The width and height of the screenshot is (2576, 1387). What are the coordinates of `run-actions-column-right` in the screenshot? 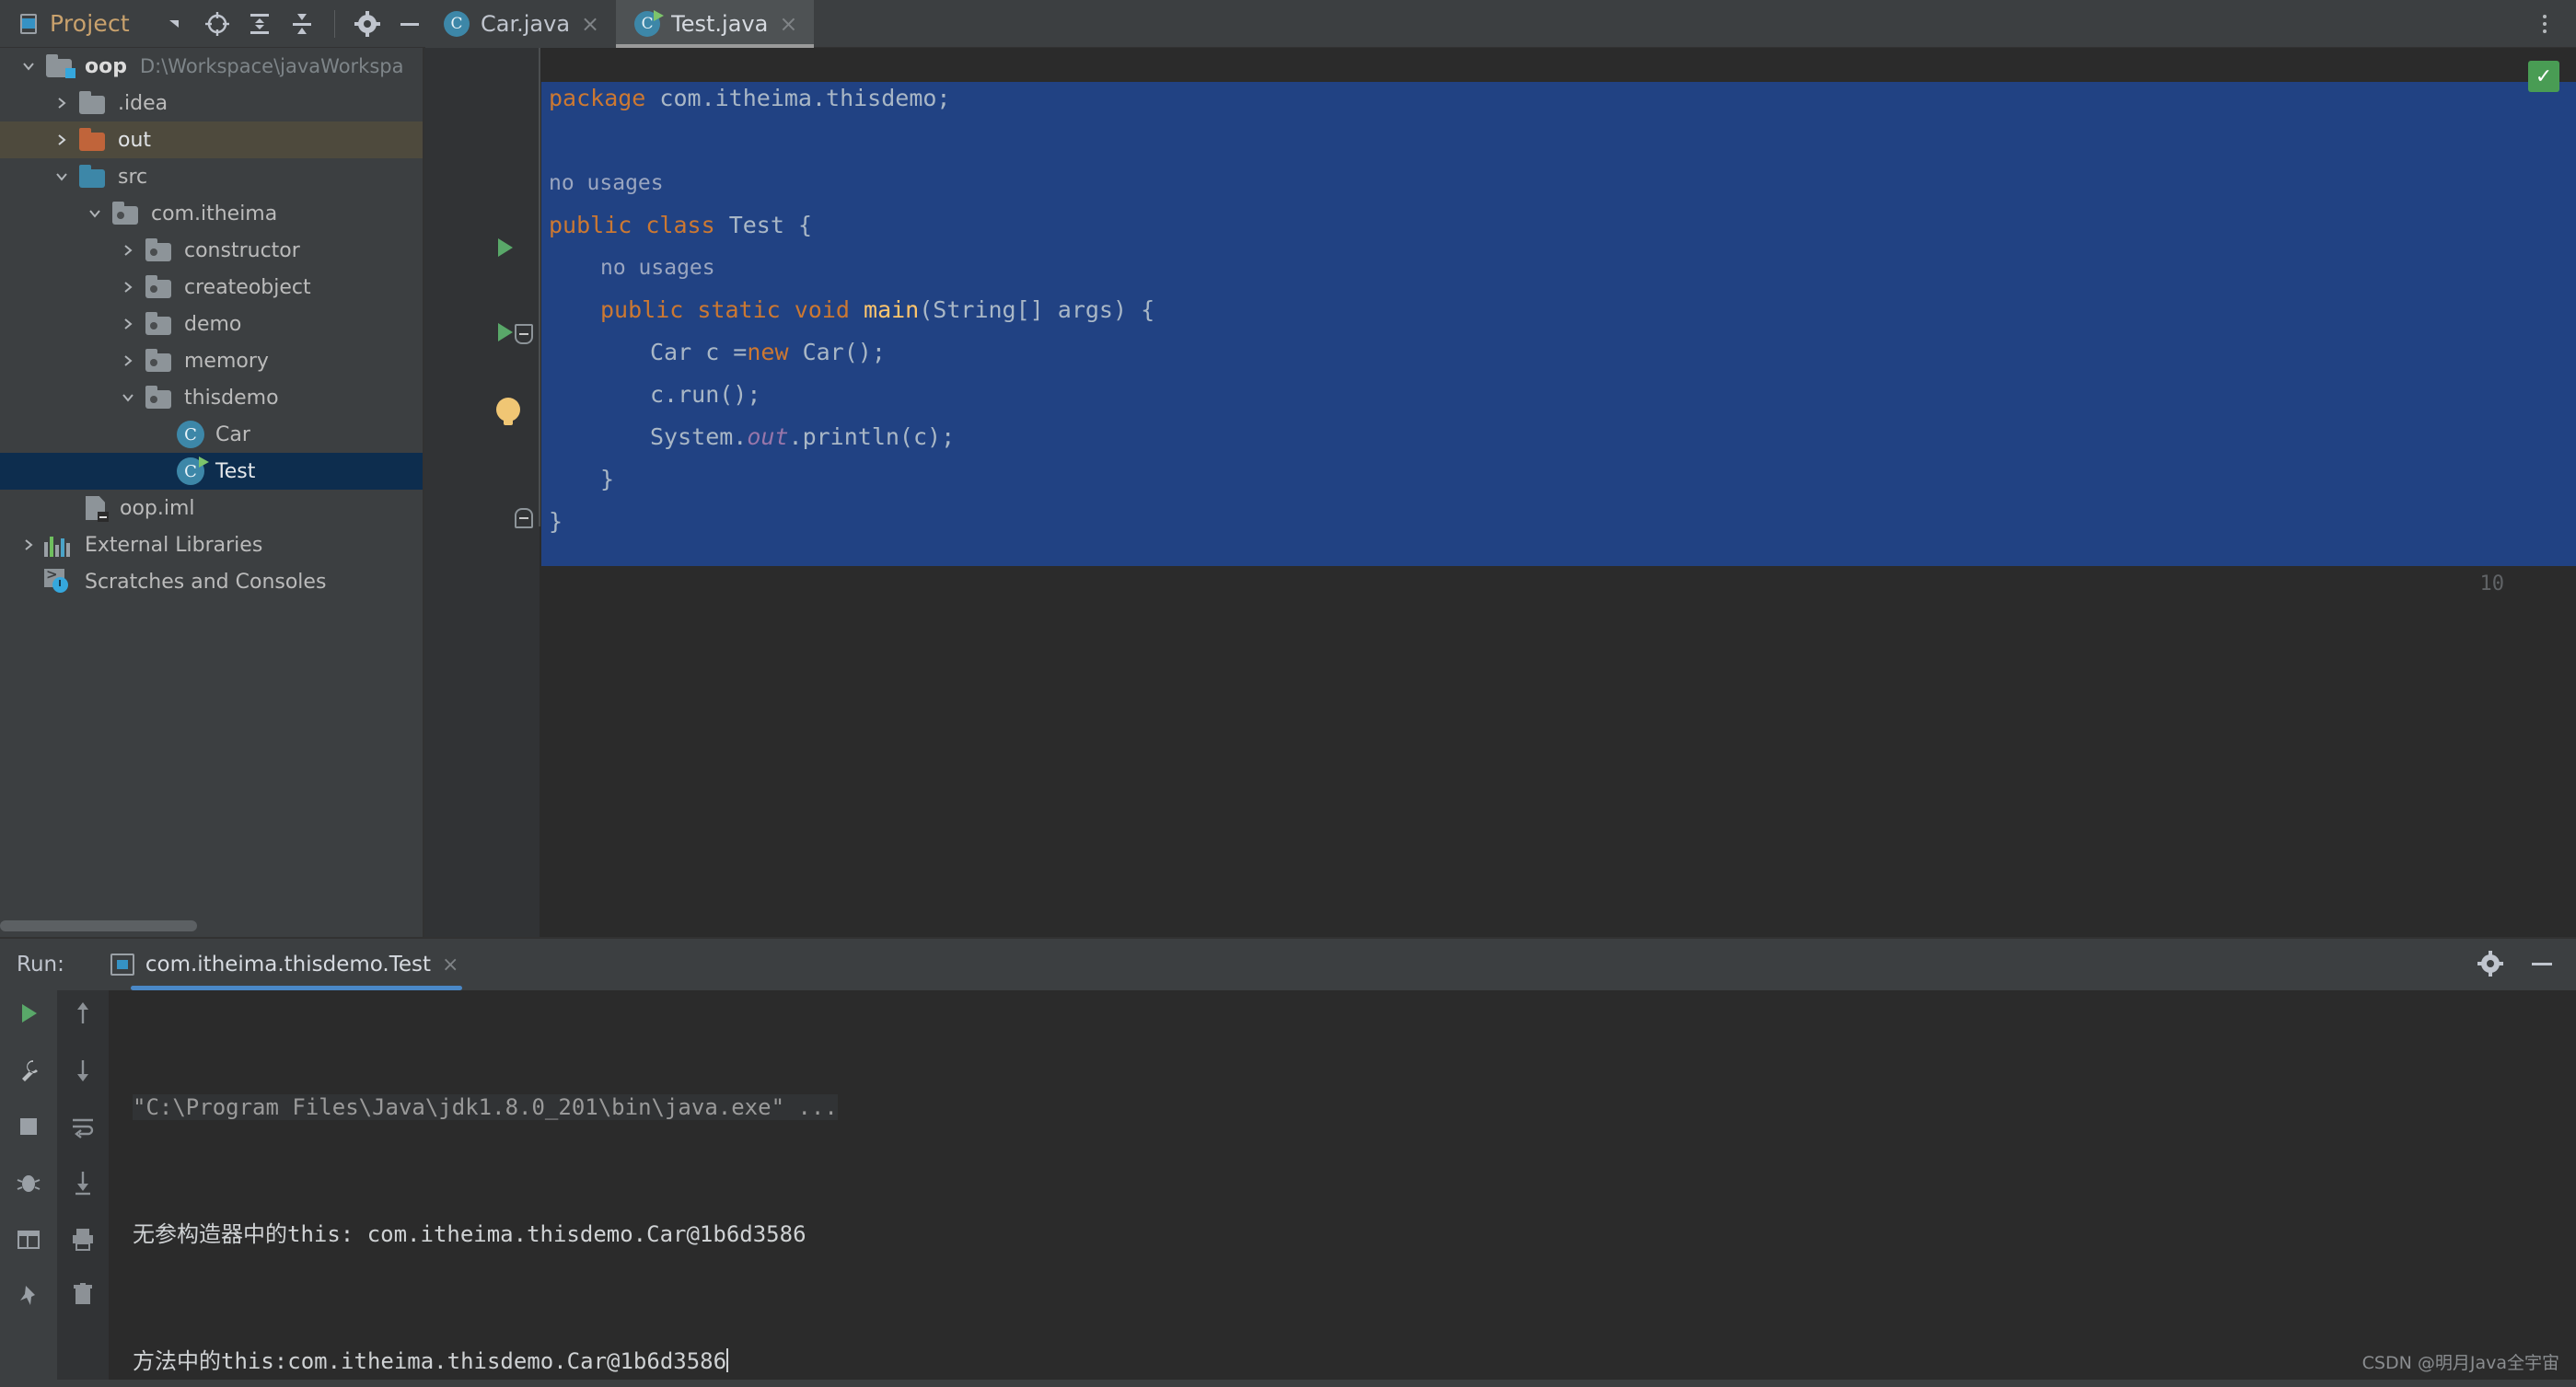 It's located at (83, 1188).